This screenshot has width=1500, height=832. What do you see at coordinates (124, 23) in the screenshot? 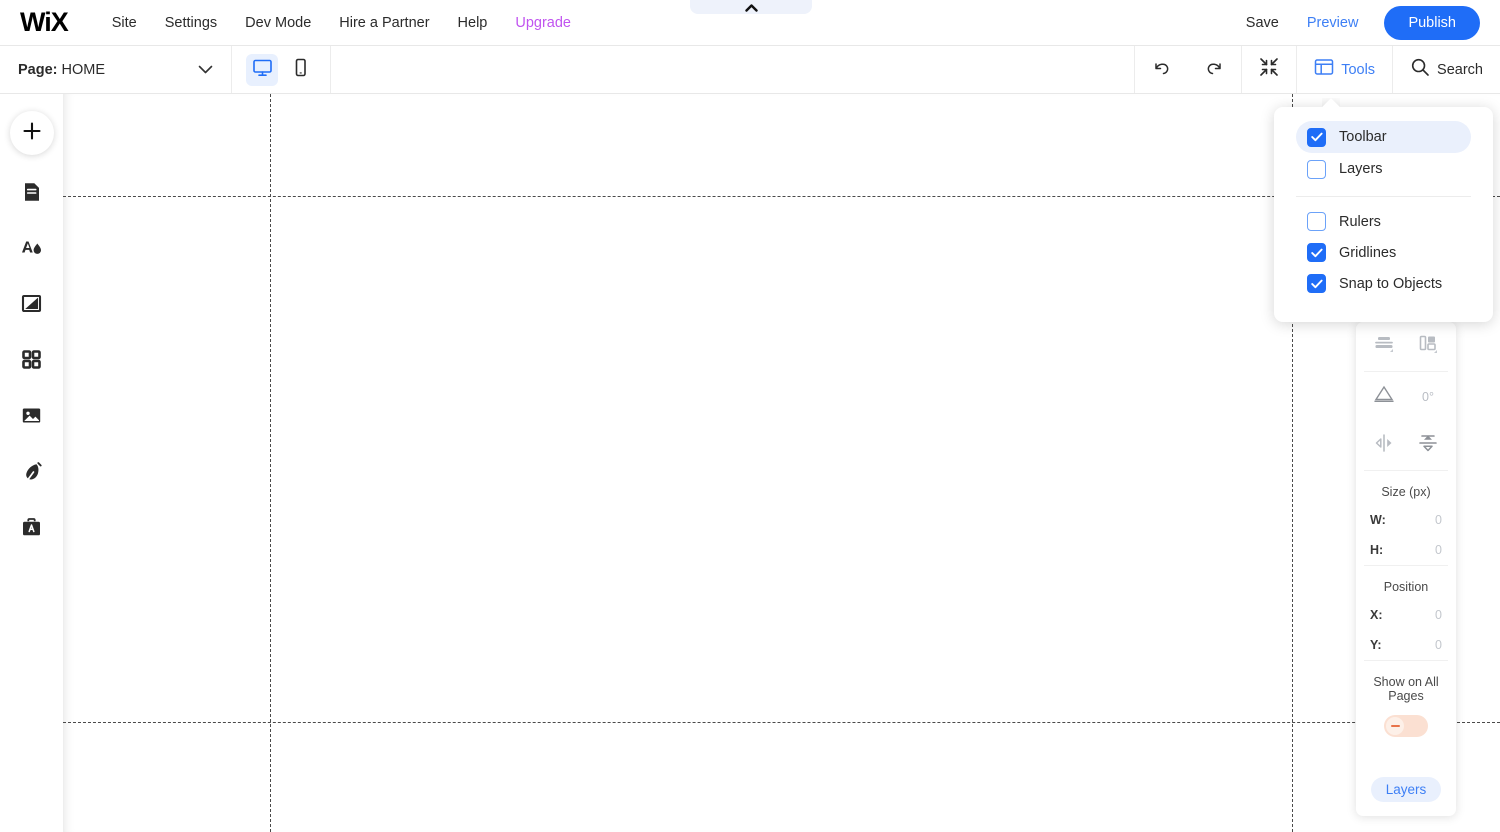
I see `menu-item-site: Site` at bounding box center [124, 23].